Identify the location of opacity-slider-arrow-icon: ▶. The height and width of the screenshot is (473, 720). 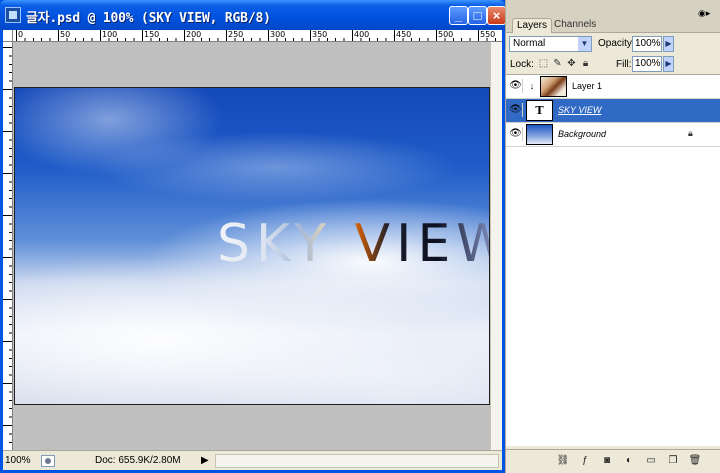
(668, 44).